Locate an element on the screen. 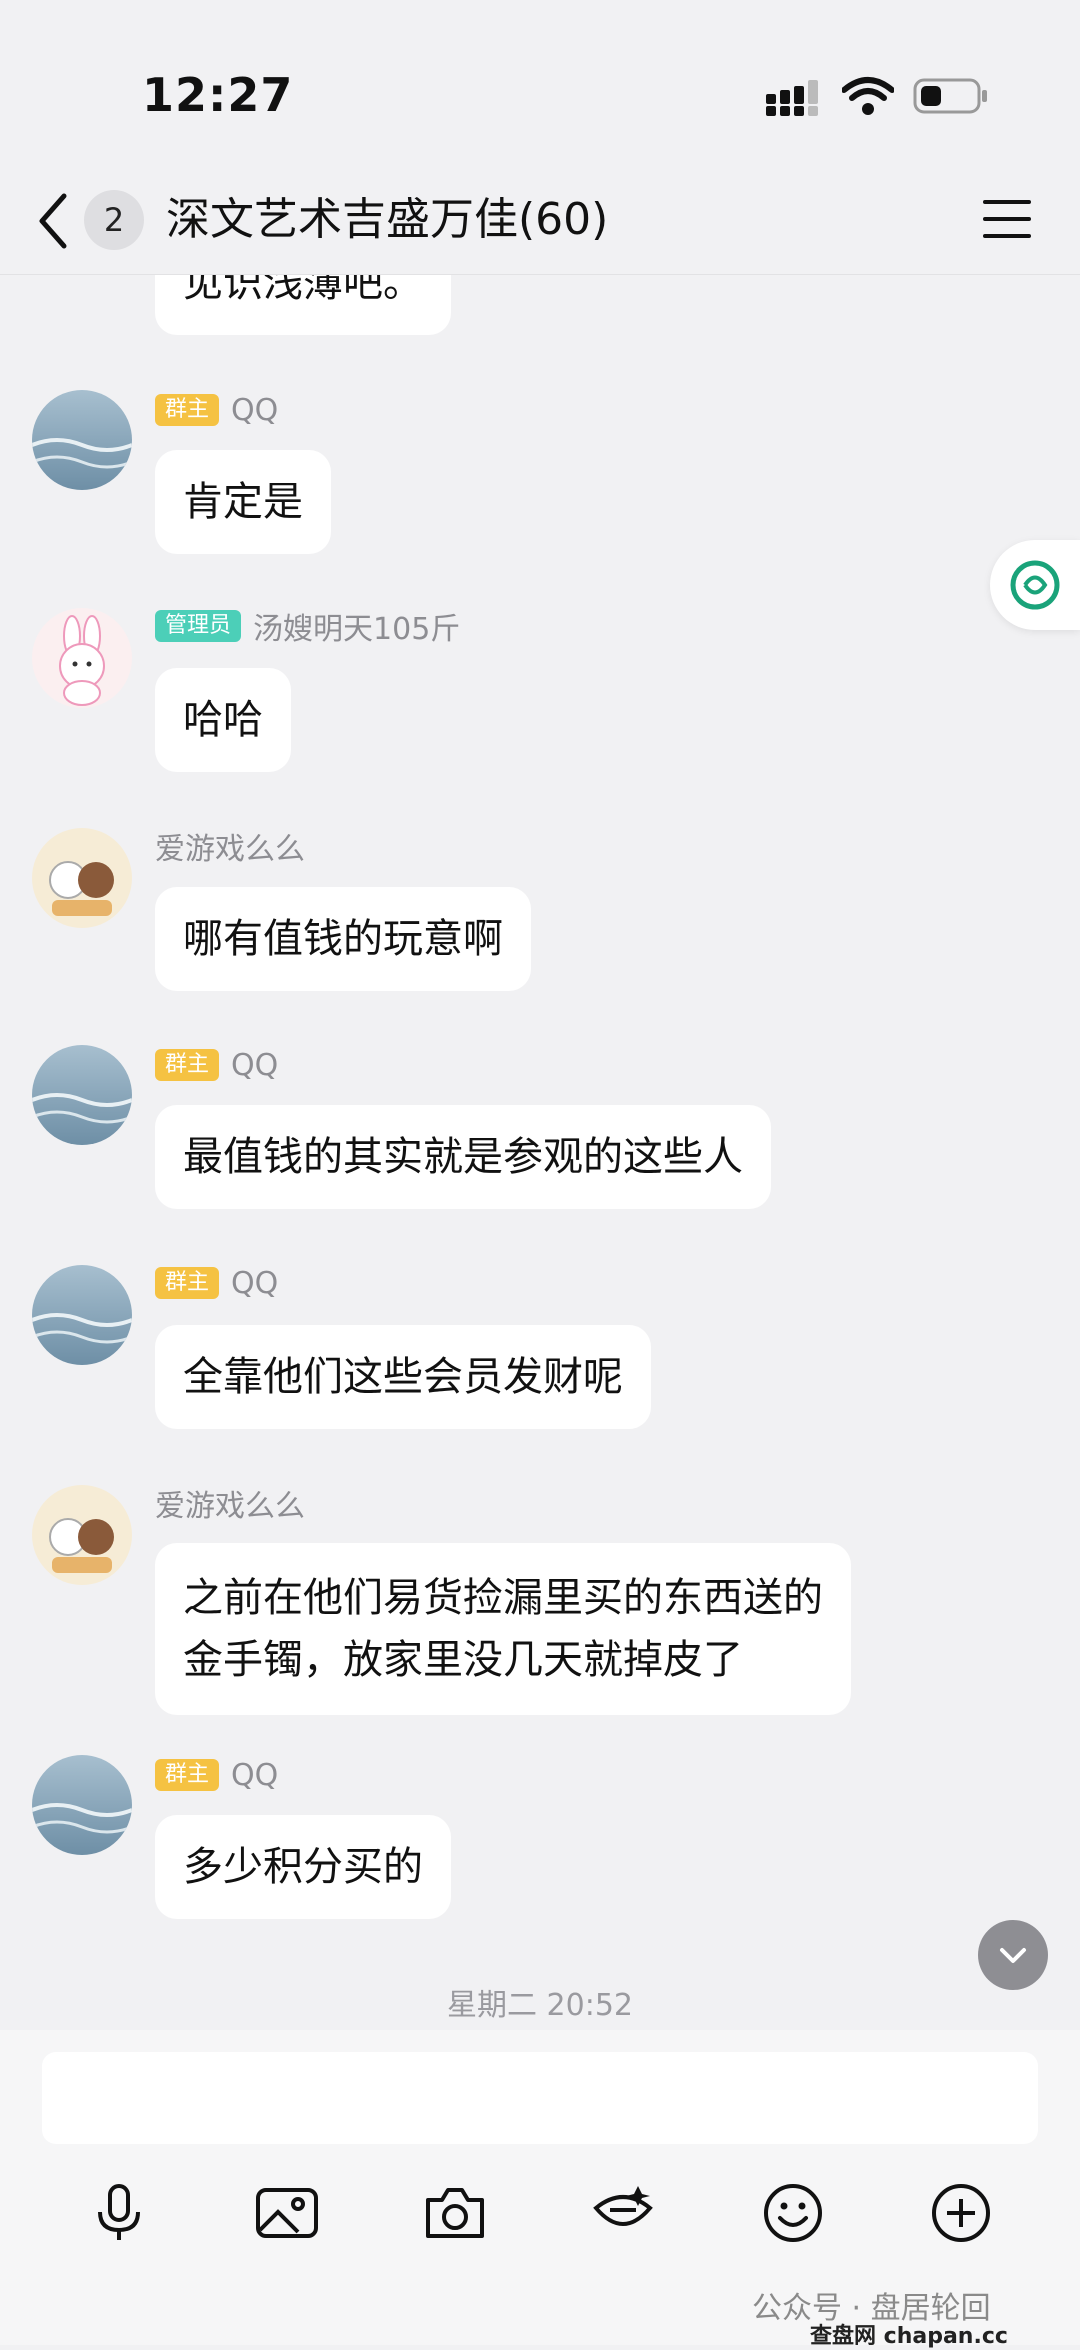 The image size is (1080, 2350). signal-icon is located at coordinates (792, 98).